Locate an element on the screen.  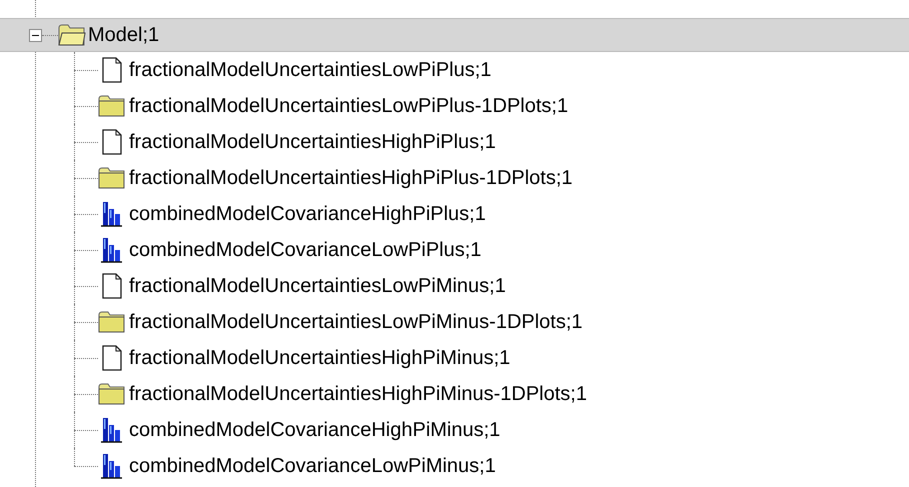
item-label: combinedModelCovarianceLowPiPlus;1 is located at coordinates (305, 250).